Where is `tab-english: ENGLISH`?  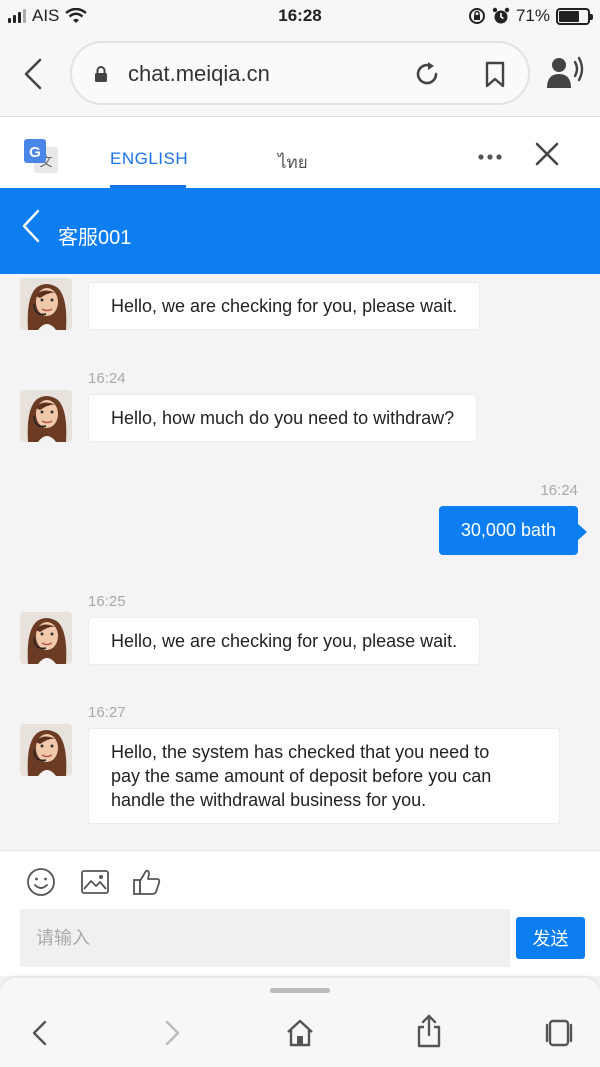
tab-english: ENGLISH is located at coordinates (149, 159).